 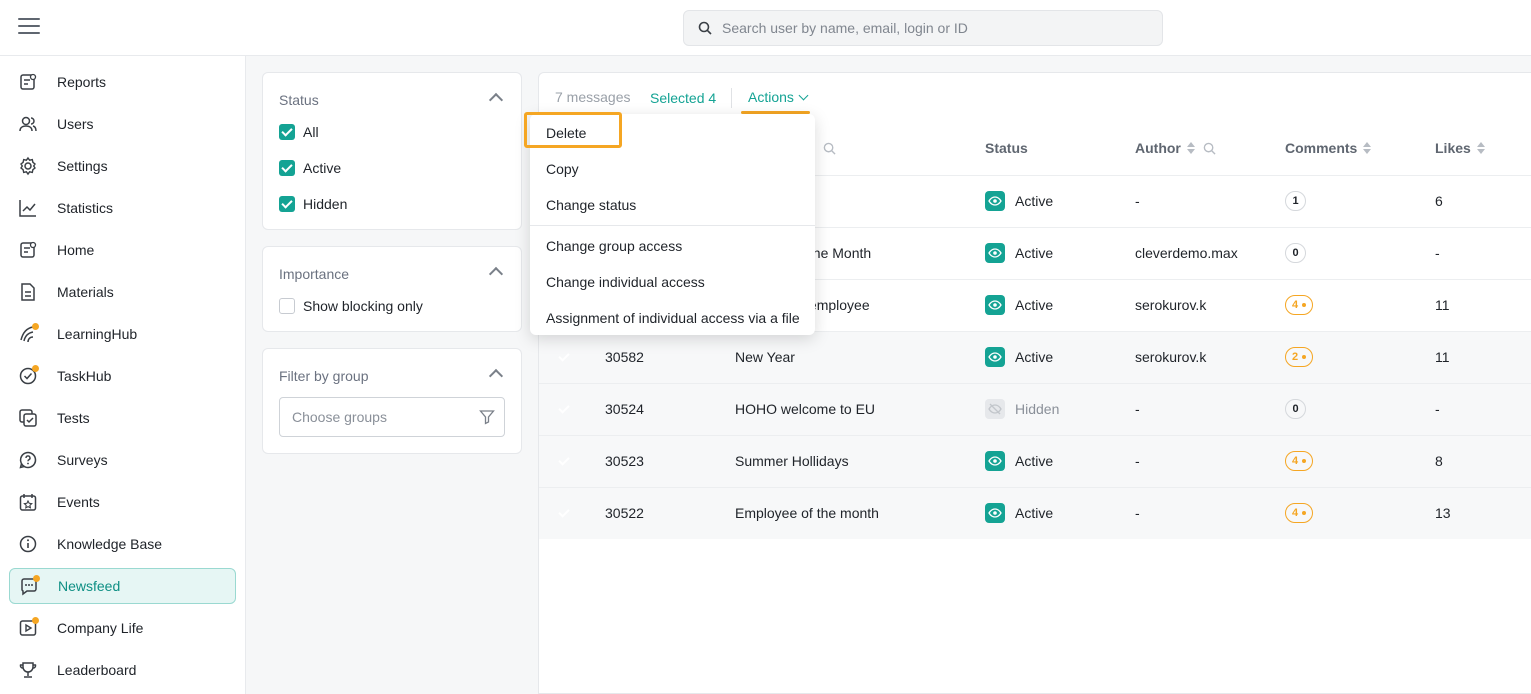 What do you see at coordinates (122, 82) in the screenshot?
I see `sidebar-item-reports: Reports` at bounding box center [122, 82].